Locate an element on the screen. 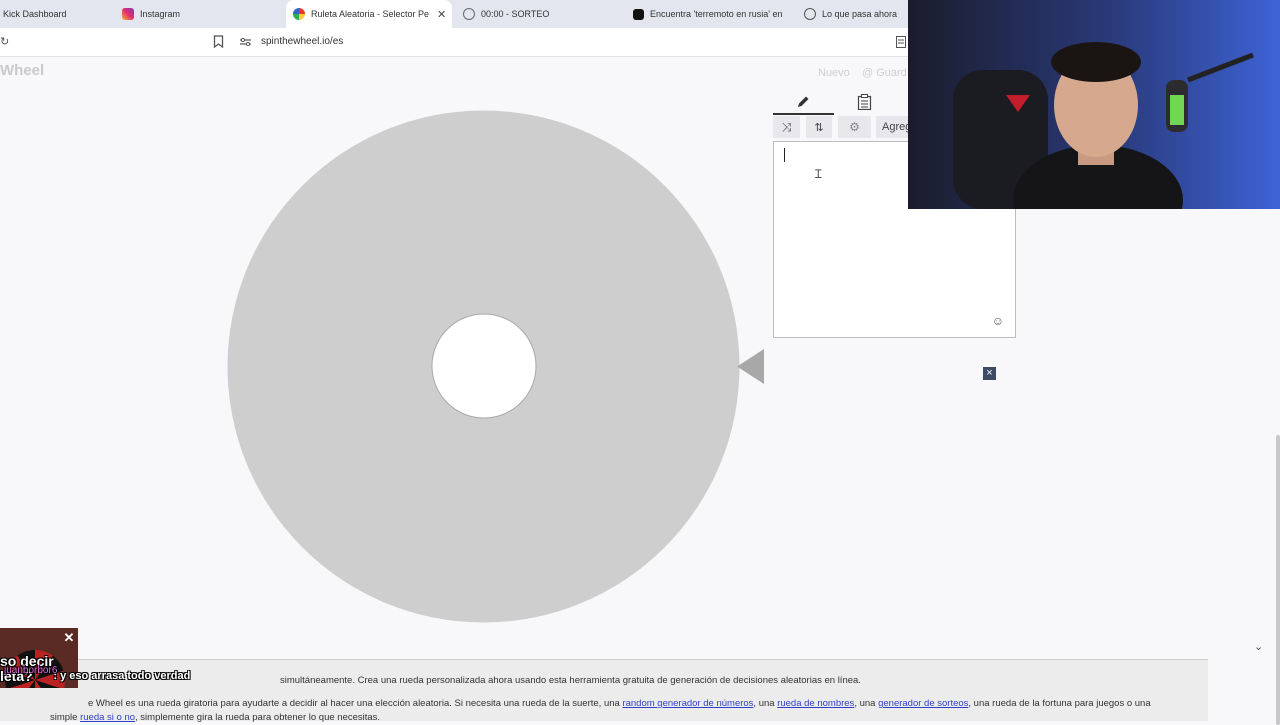 Image resolution: width=1280 pixels, height=725 pixels. chat-username: juanborbor6 is located at coordinates (31, 670).